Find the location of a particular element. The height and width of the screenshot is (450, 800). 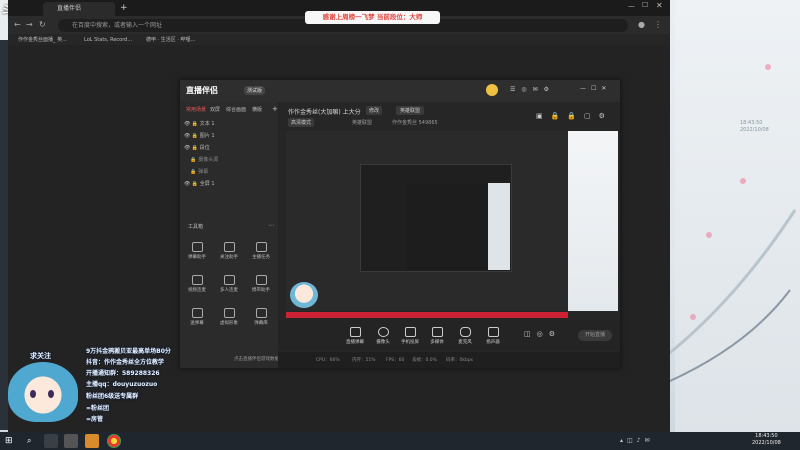

announcement-banner: 感谢上周榜一飞梦 当前段位：大师 is located at coordinates (372, 17).